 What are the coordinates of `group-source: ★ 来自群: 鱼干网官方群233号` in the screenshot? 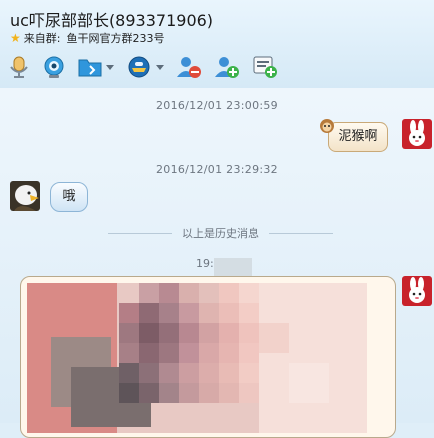 It's located at (87, 38).